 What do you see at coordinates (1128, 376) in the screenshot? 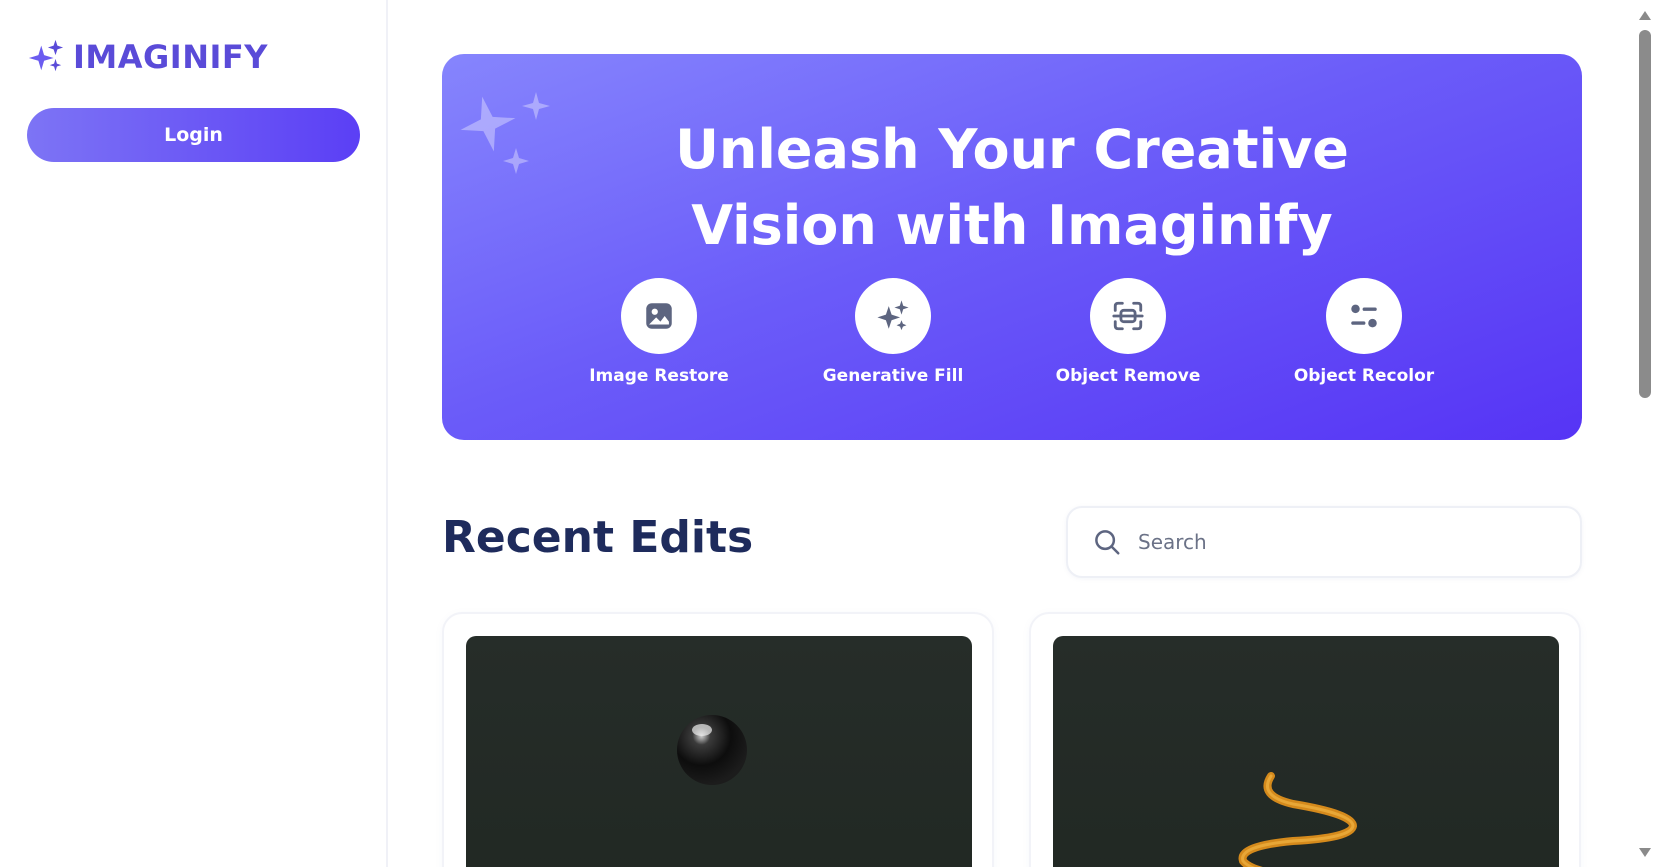
I see `tool-label: Object Remove` at bounding box center [1128, 376].